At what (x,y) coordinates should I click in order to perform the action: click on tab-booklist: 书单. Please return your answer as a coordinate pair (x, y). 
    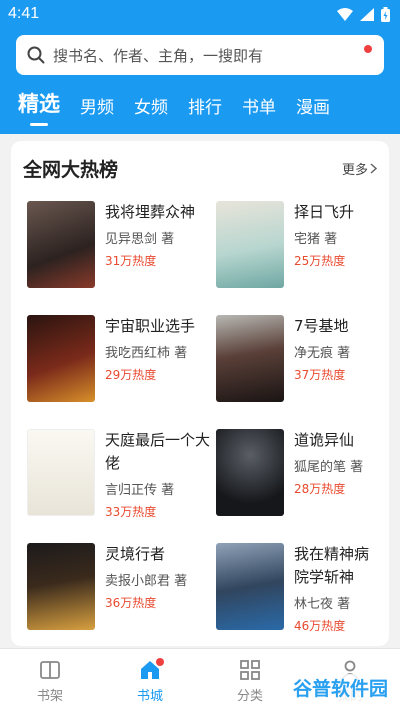
    Looking at the image, I should click on (259, 110).